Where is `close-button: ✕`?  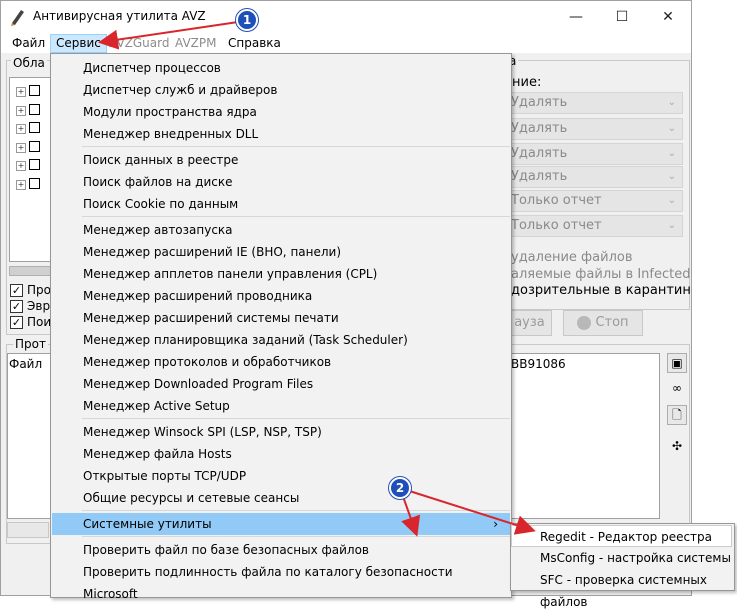
close-button: ✕ is located at coordinates (668, 17).